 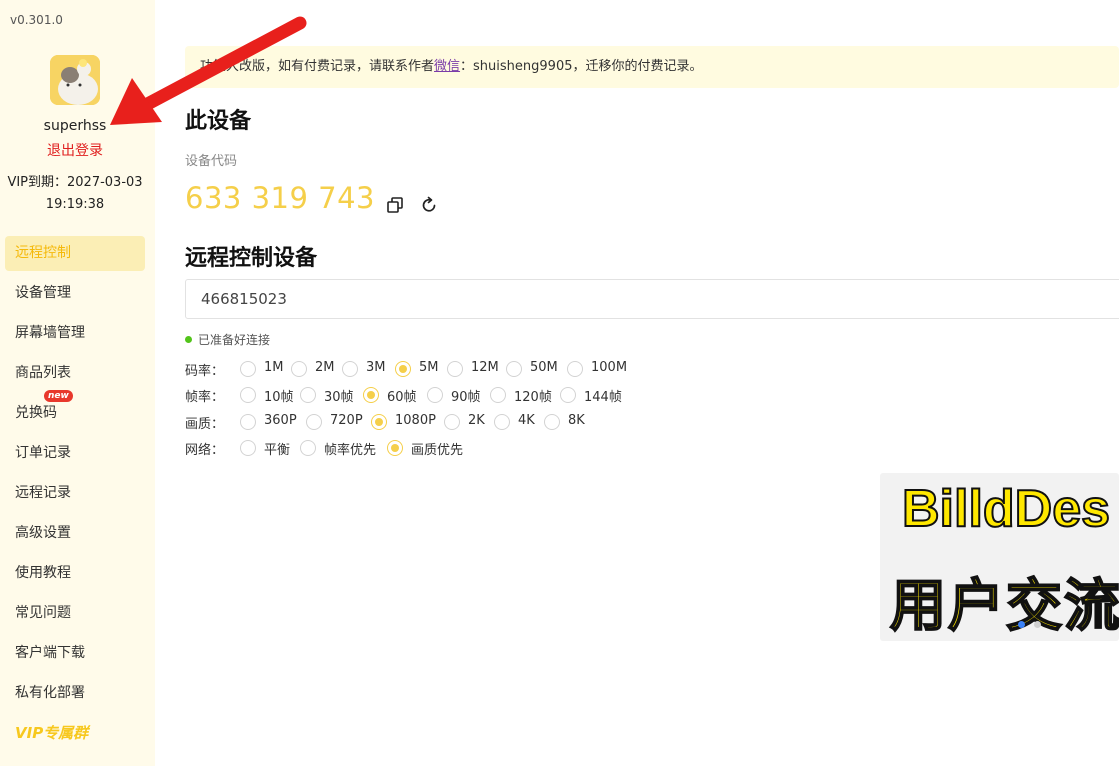 What do you see at coordinates (205, 371) in the screenshot?
I see `bitrate-label: 码率：` at bounding box center [205, 371].